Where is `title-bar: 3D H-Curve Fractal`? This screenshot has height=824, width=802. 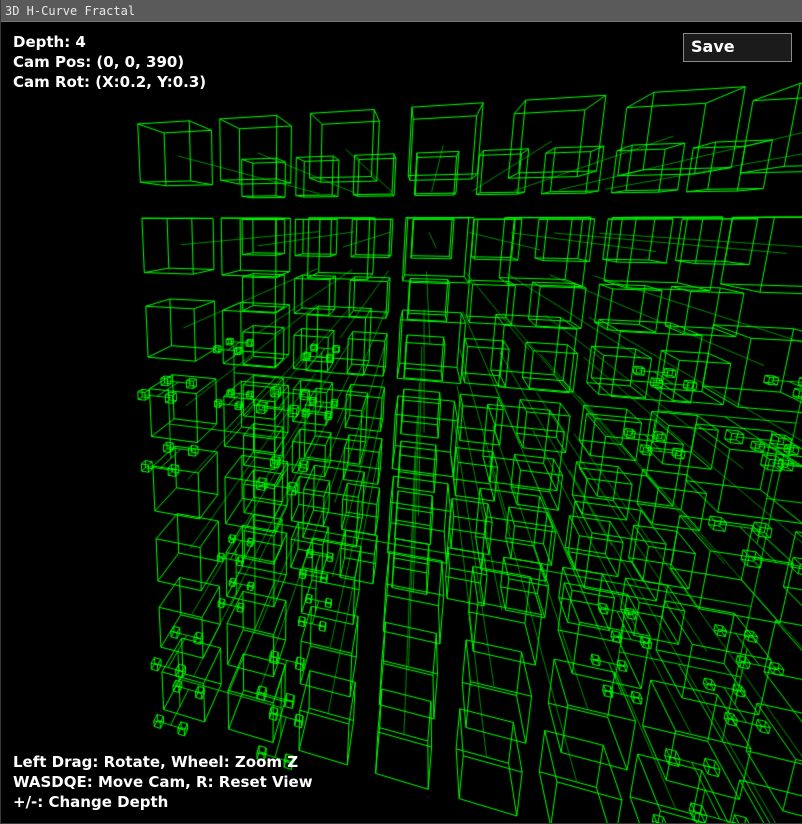 title-bar: 3D H-Curve Fractal is located at coordinates (401, 11).